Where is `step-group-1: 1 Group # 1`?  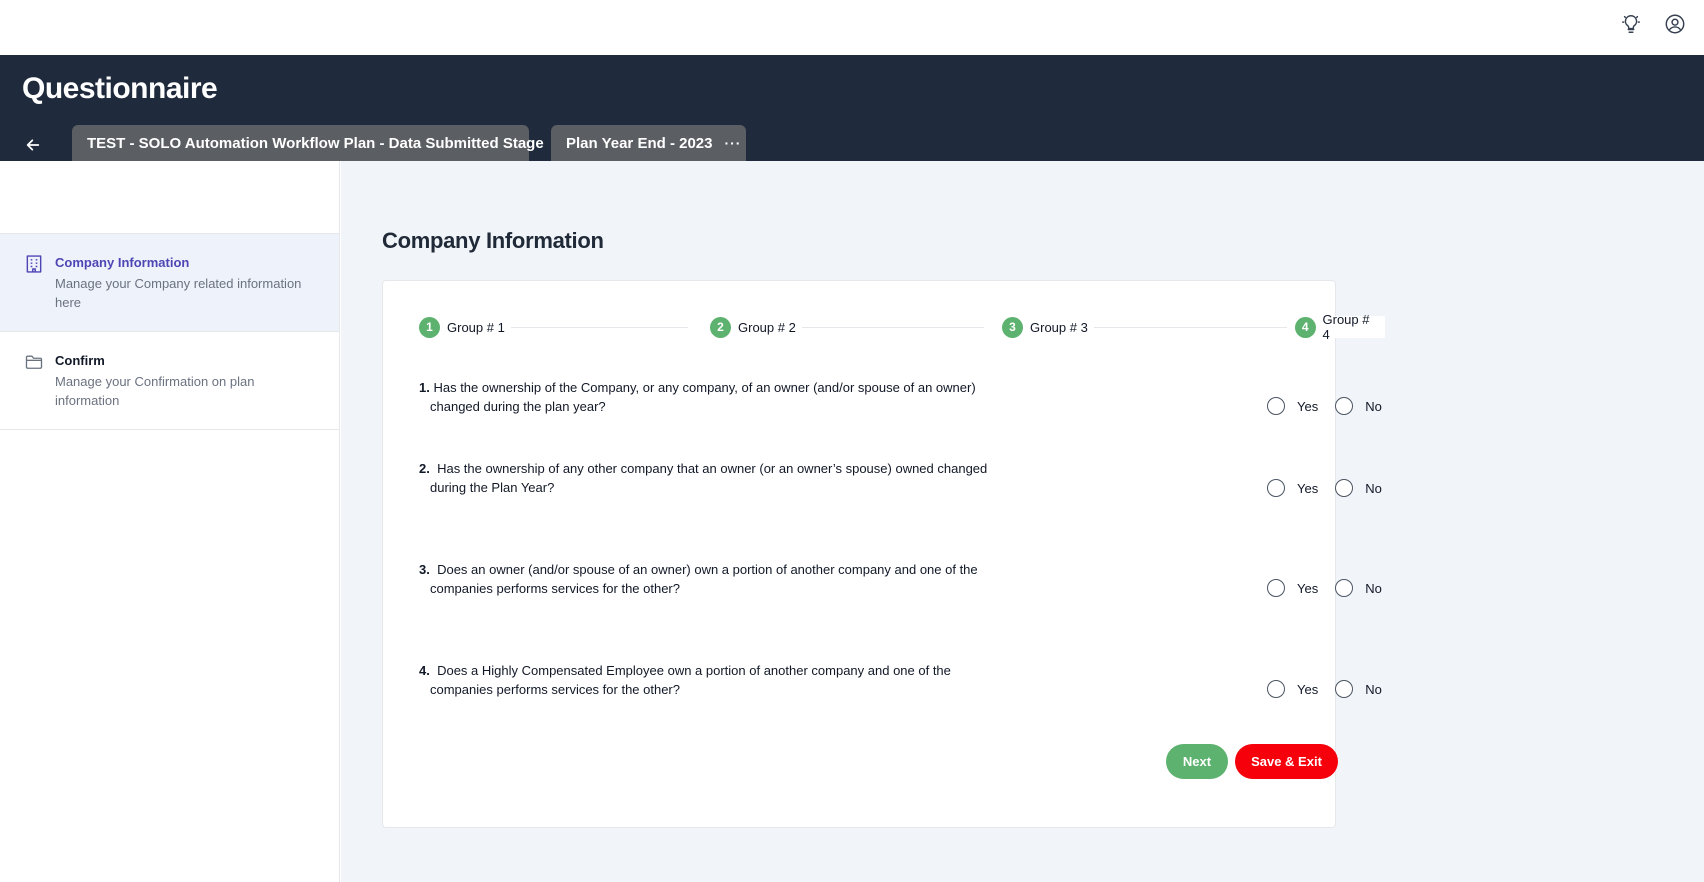 step-group-1: 1 Group # 1 is located at coordinates (465, 327).